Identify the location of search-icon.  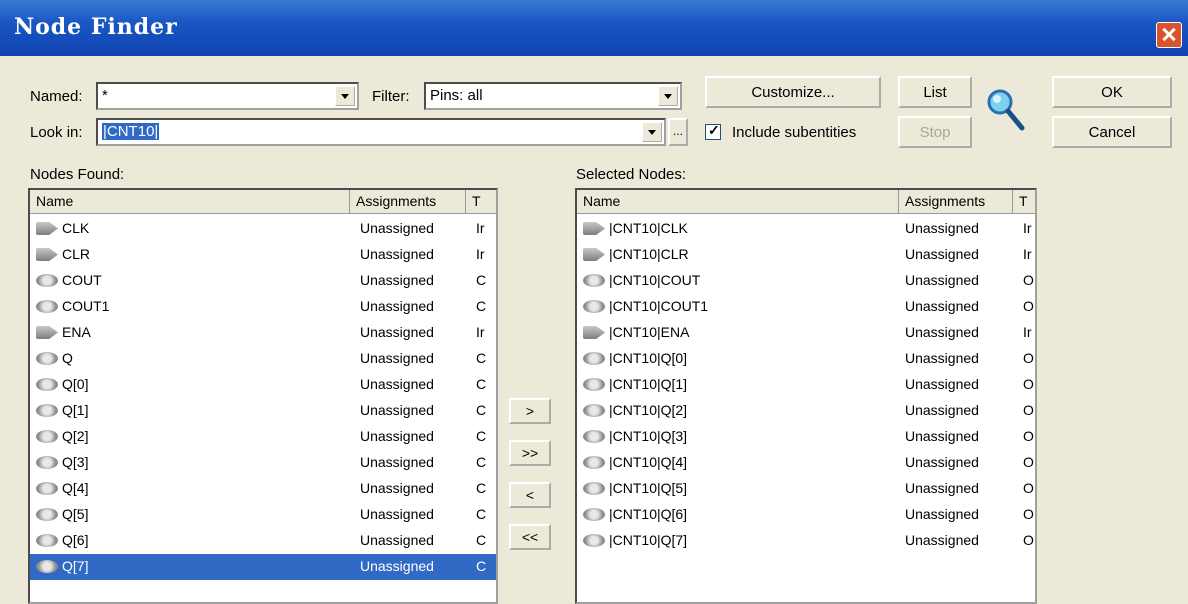
(1006, 110).